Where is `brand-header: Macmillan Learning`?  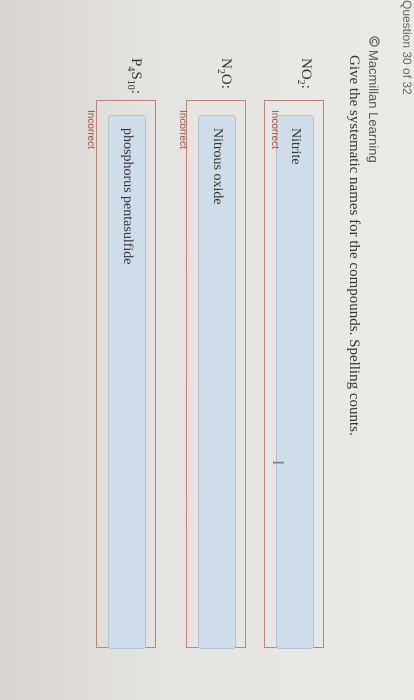
brand-header: Macmillan Learning is located at coordinates (373, 99).